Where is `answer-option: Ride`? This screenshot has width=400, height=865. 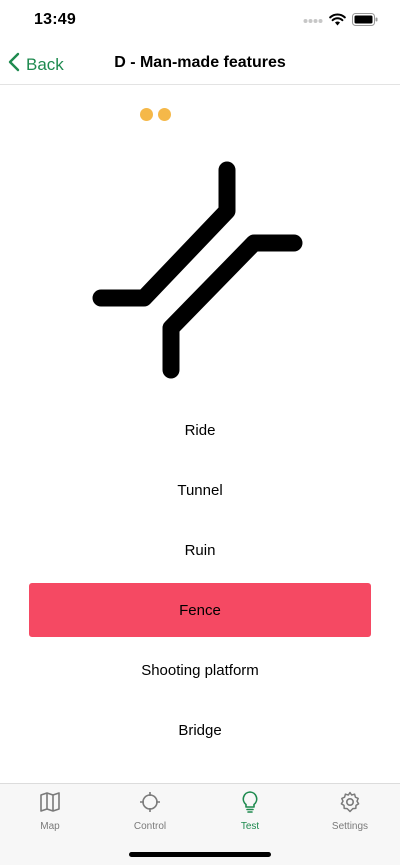 answer-option: Ride is located at coordinates (200, 430).